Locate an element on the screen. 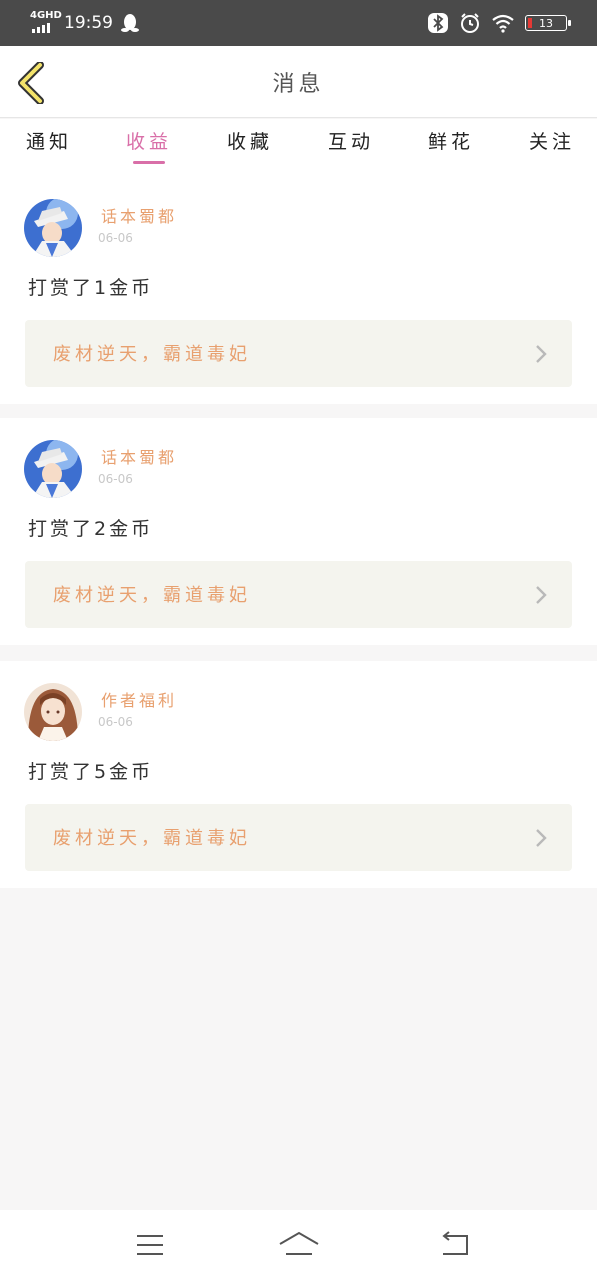 The image size is (597, 1280). system-nav-bar is located at coordinates (298, 1245).